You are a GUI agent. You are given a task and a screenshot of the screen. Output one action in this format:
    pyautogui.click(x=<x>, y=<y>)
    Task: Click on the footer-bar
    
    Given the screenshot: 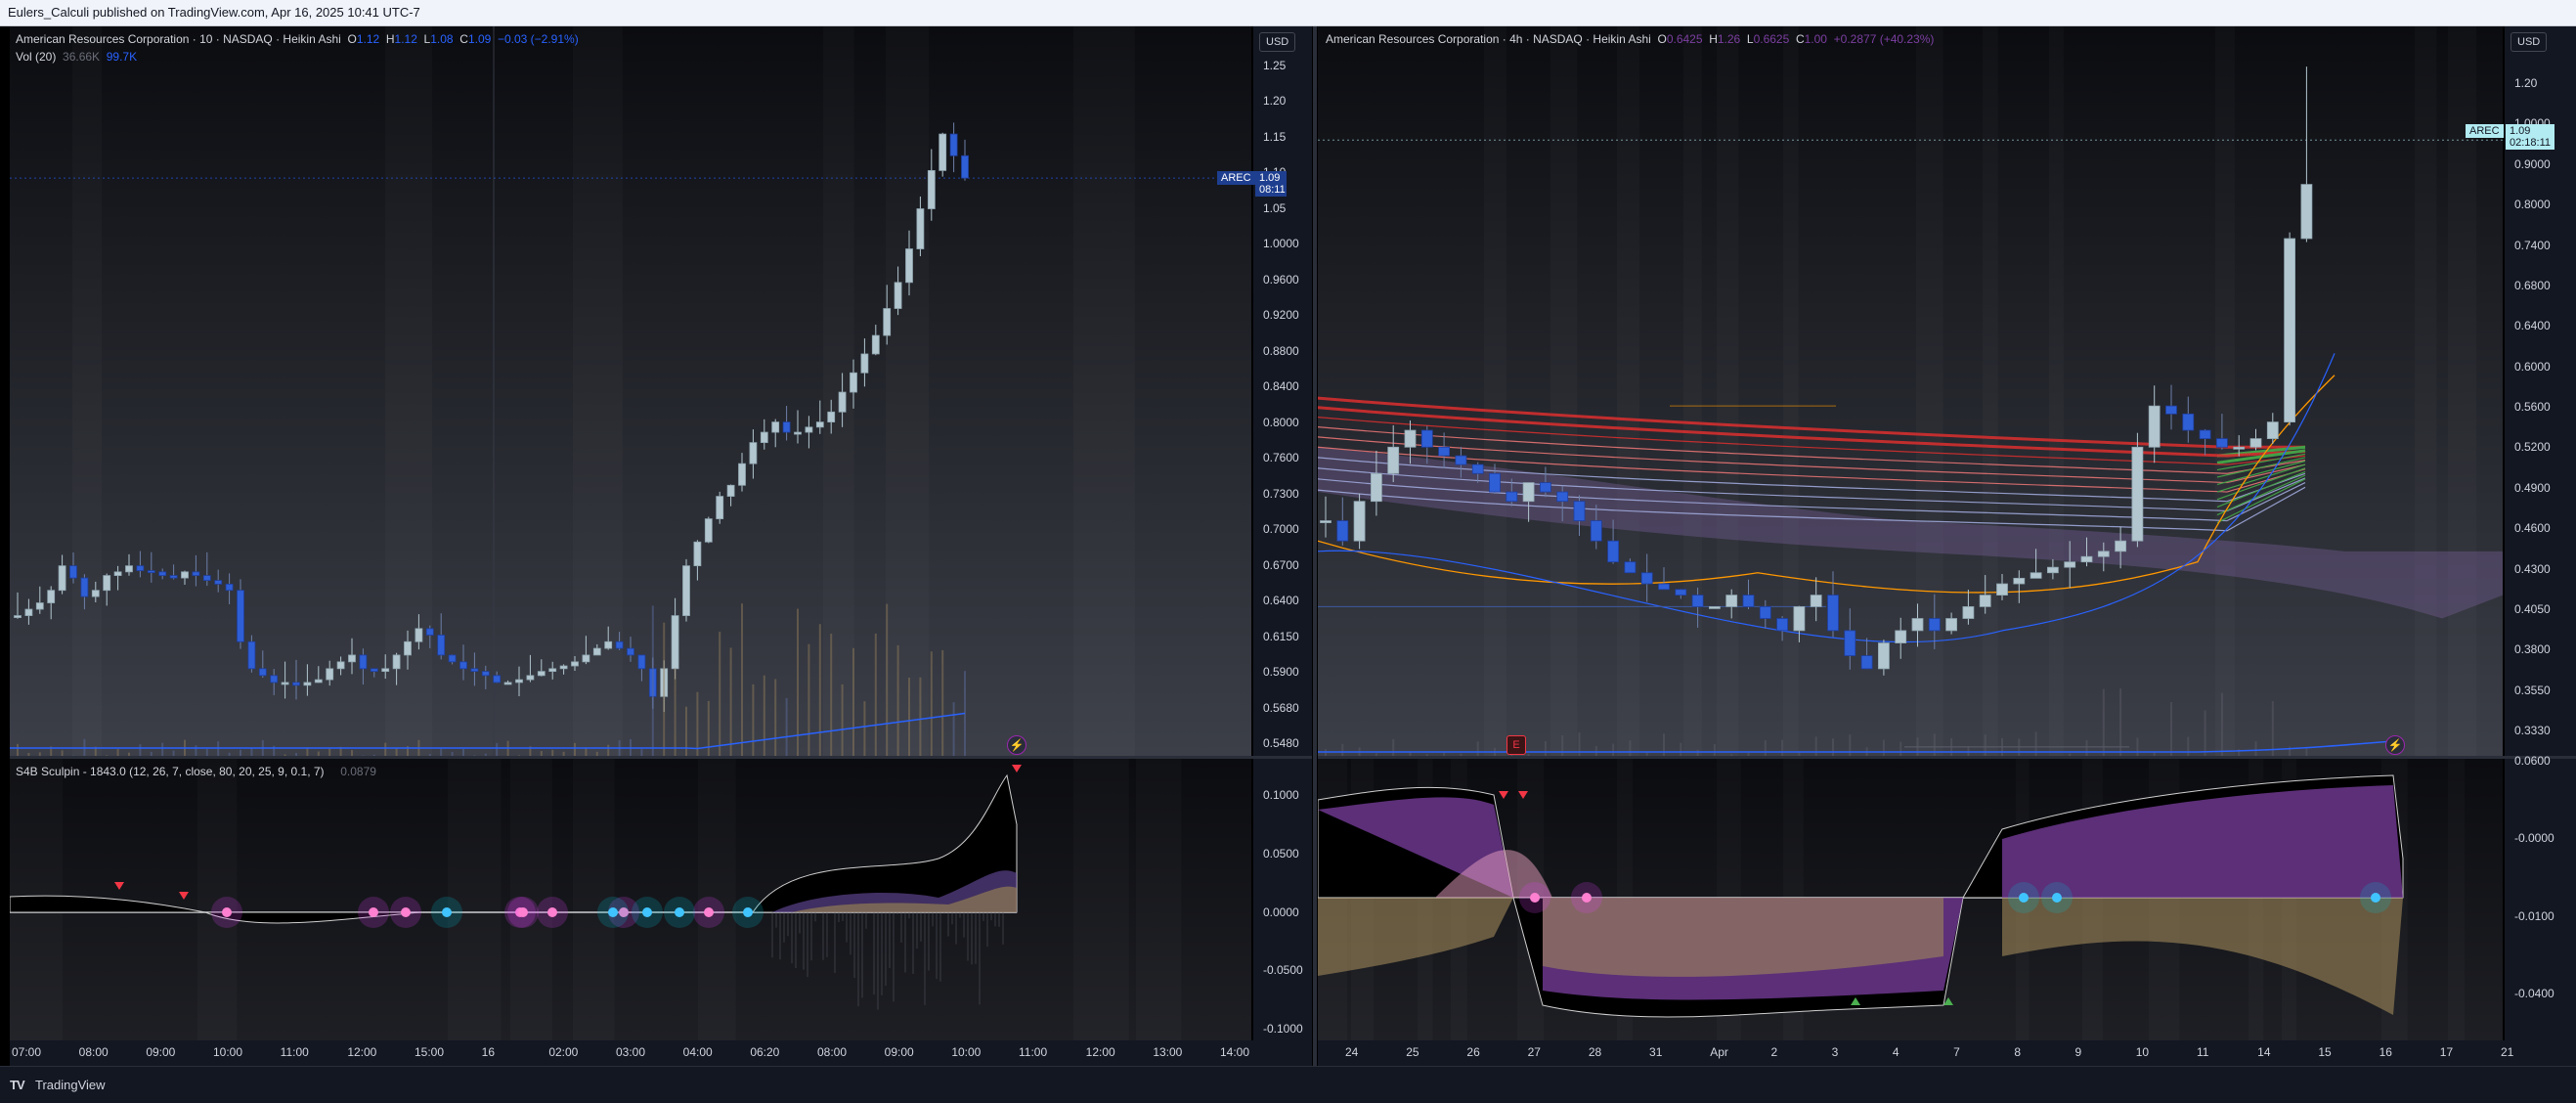 What is the action you would take?
    pyautogui.click(x=1288, y=1084)
    